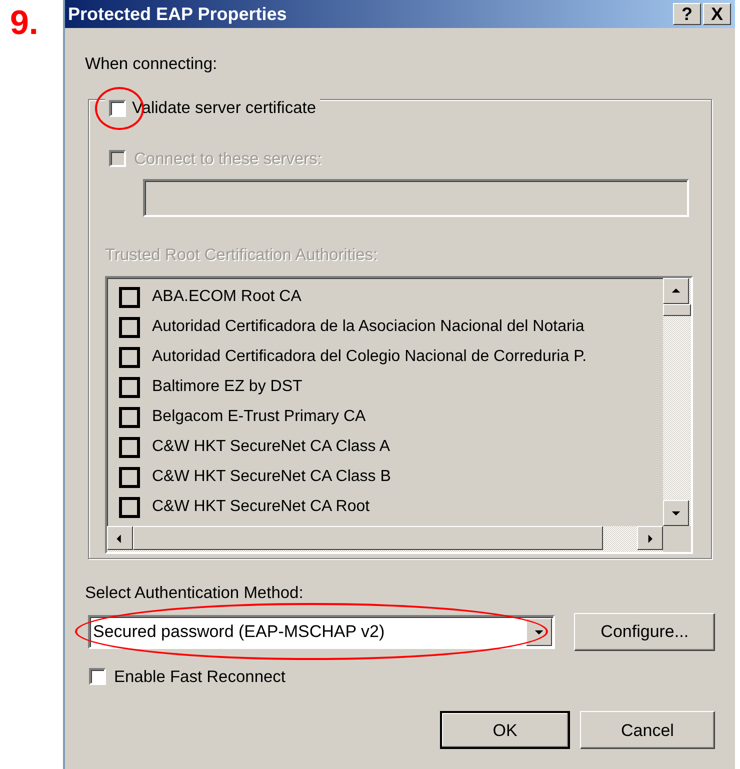 The height and width of the screenshot is (769, 740). Describe the element at coordinates (539, 632) in the screenshot. I see `dropdown-button` at that location.